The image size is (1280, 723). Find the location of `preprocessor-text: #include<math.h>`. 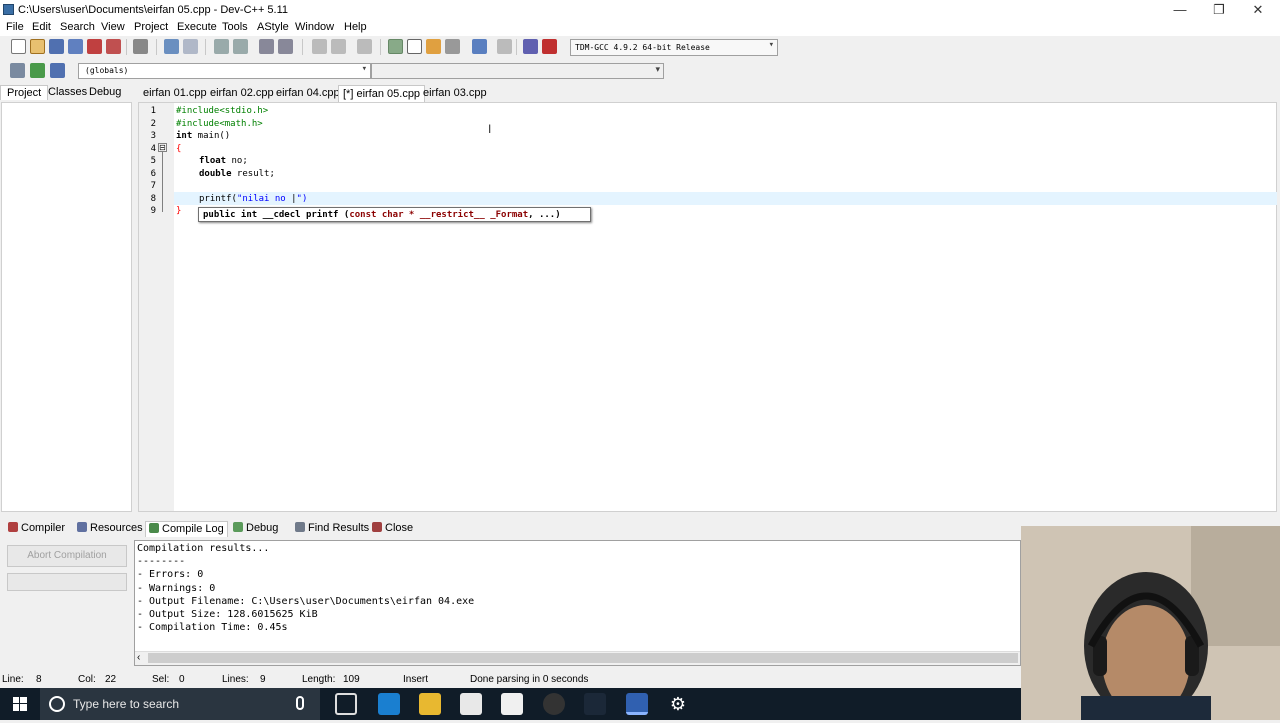

preprocessor-text: #include<math.h> is located at coordinates (219, 124).